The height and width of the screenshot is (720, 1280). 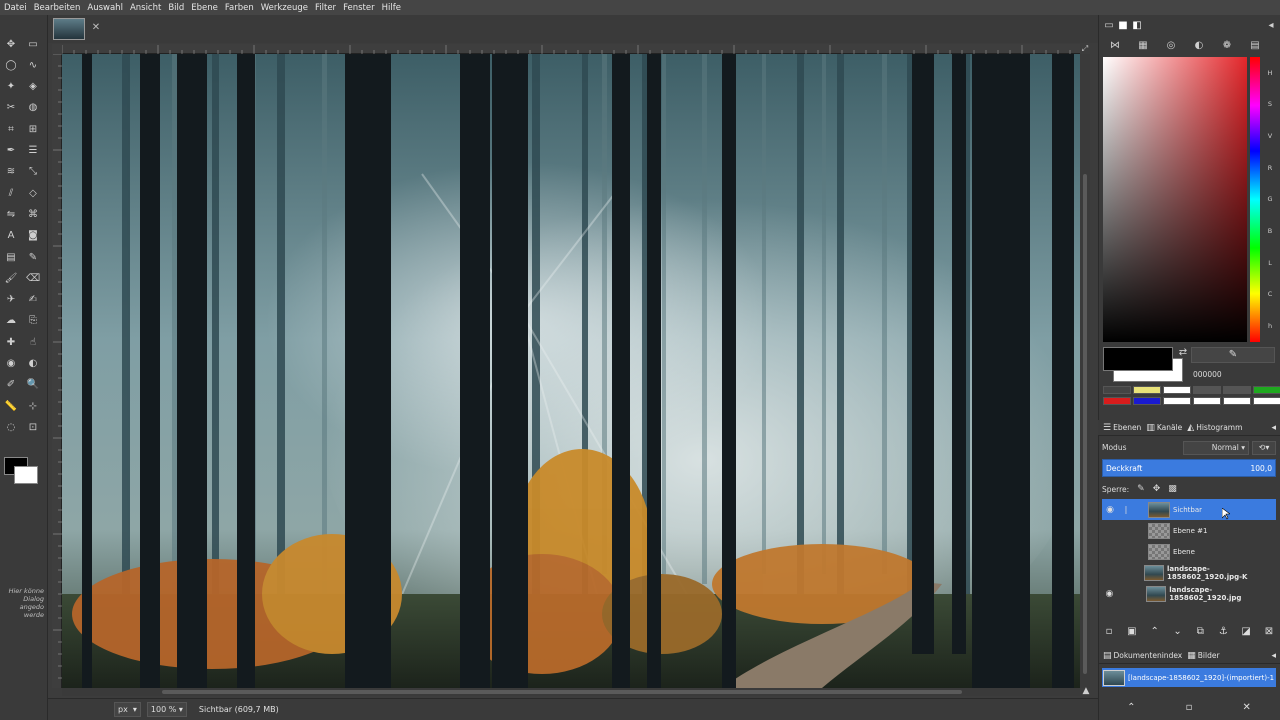 I want to click on menu-item: Farben, so click(x=239, y=8).